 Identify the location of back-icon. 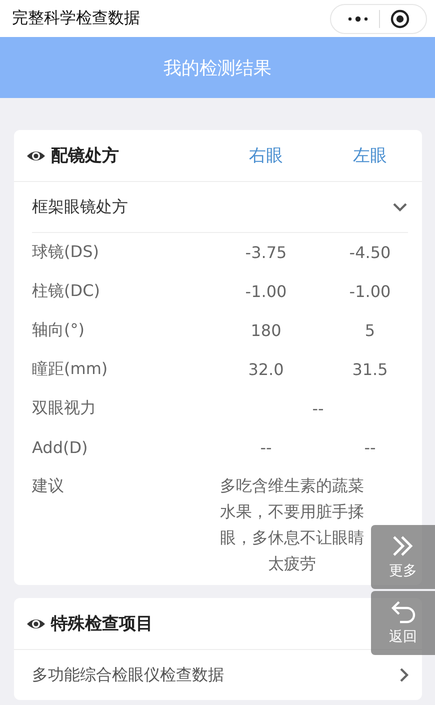
(403, 612).